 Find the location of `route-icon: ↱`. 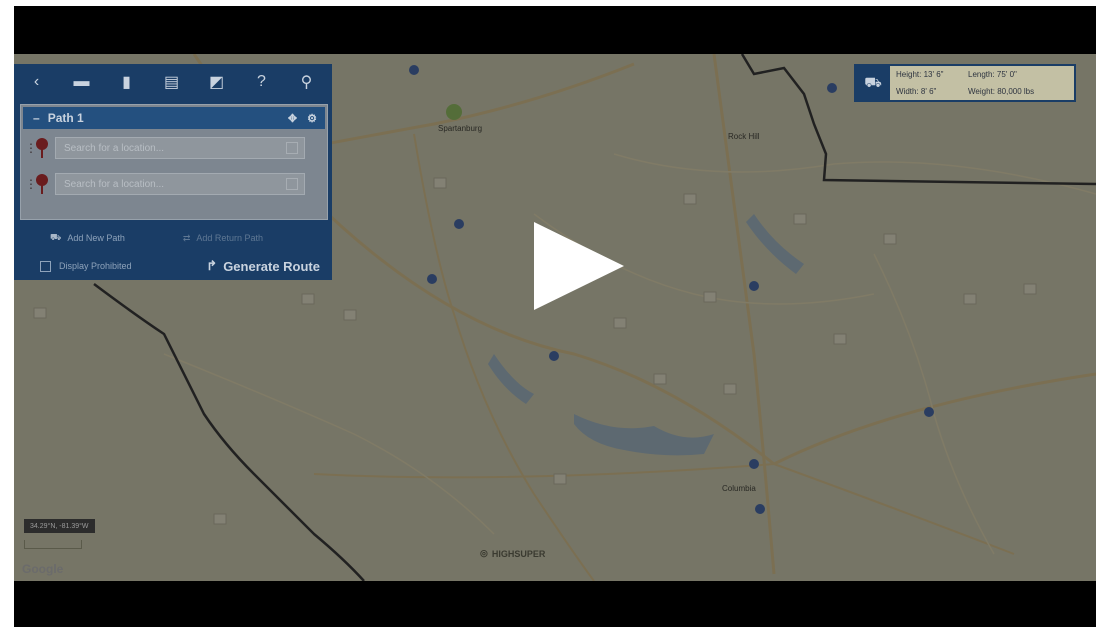

route-icon: ↱ is located at coordinates (212, 265).